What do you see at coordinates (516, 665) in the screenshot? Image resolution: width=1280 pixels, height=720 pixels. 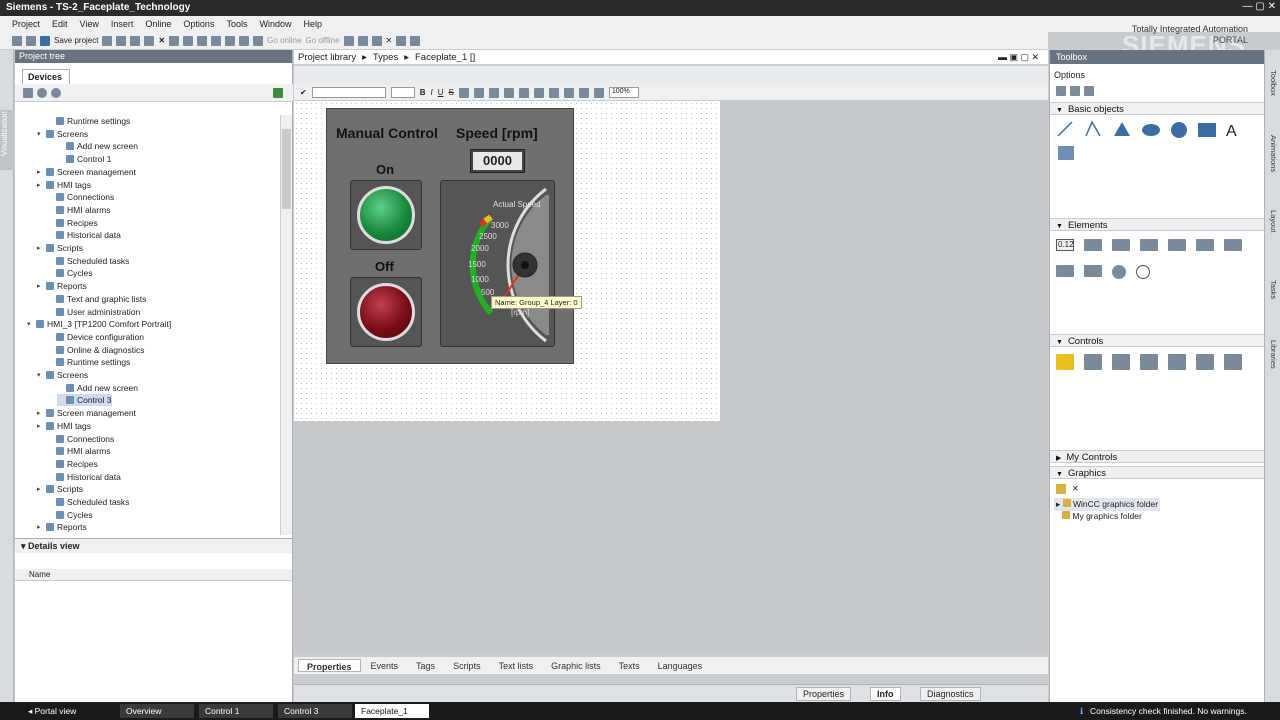 I see `tab-text-lists: Text lists` at bounding box center [516, 665].